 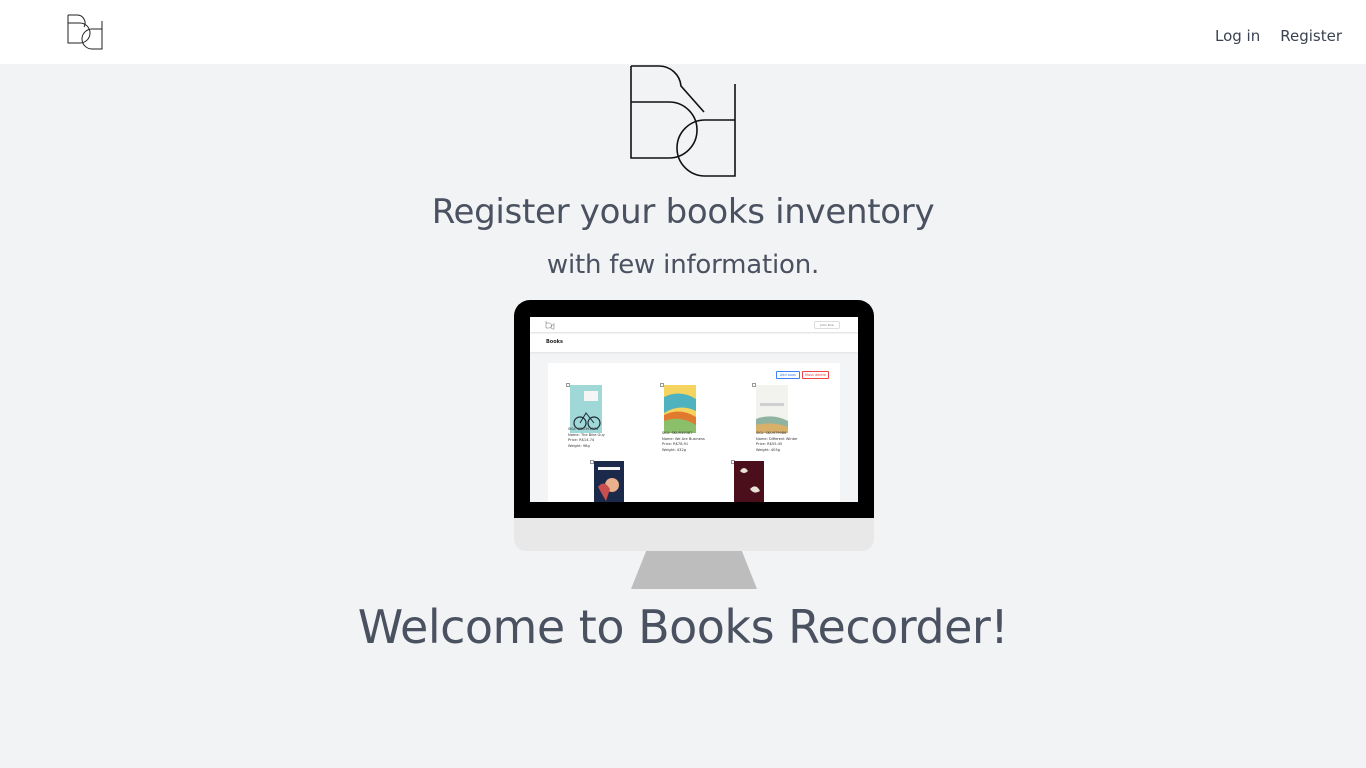 I want to click on preview-page-title: Books, so click(x=554, y=342).